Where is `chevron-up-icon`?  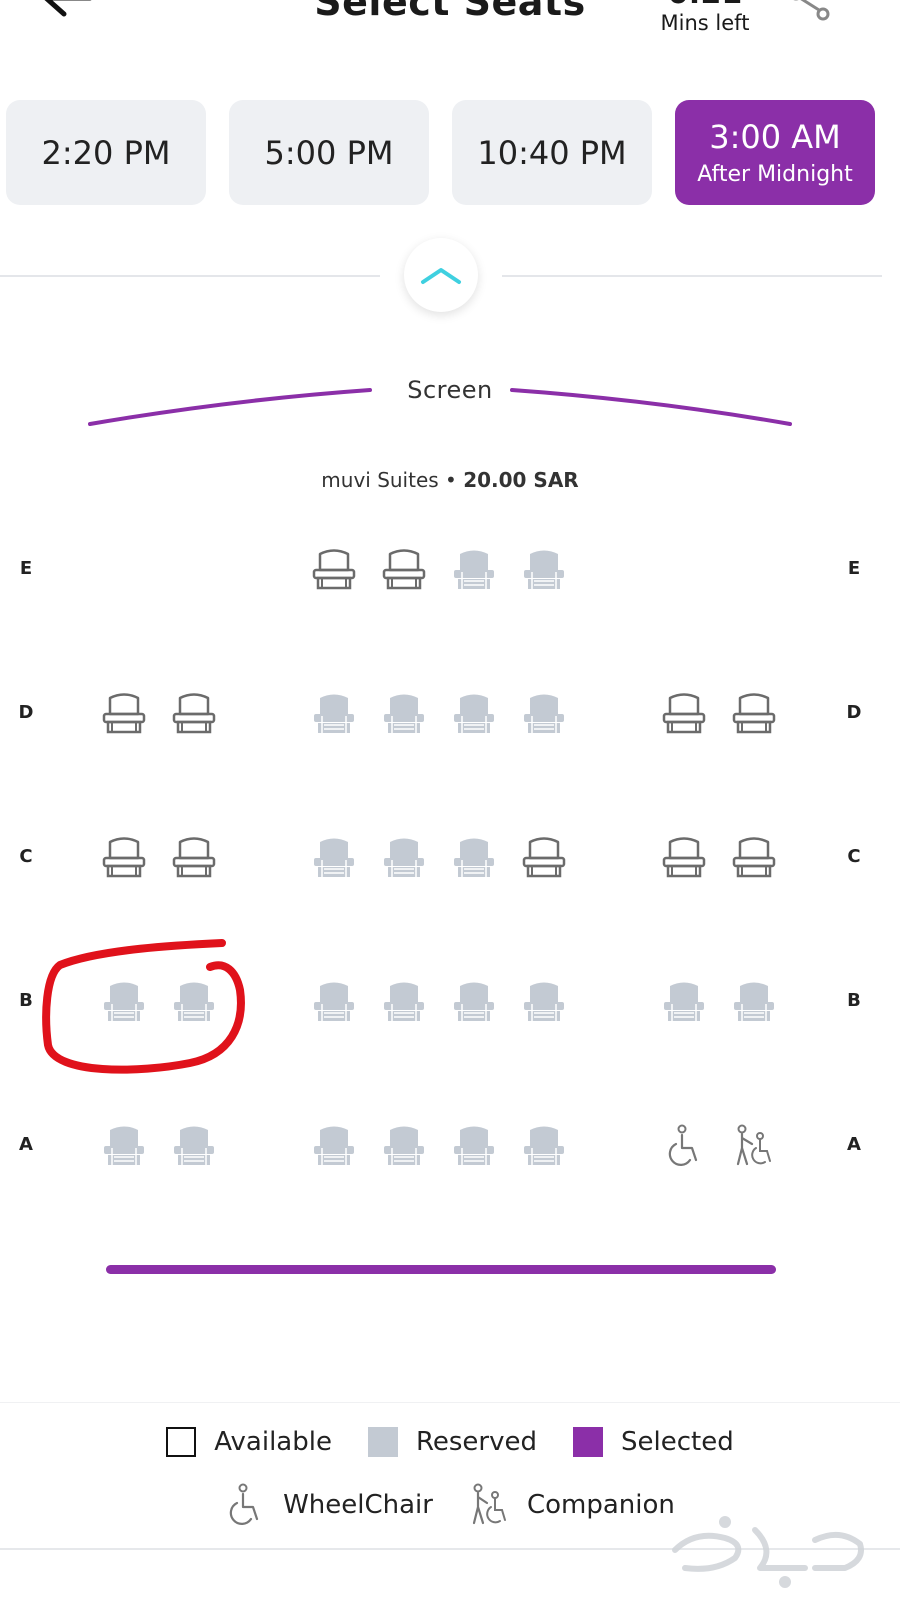
chevron-up-icon is located at coordinates (441, 276).